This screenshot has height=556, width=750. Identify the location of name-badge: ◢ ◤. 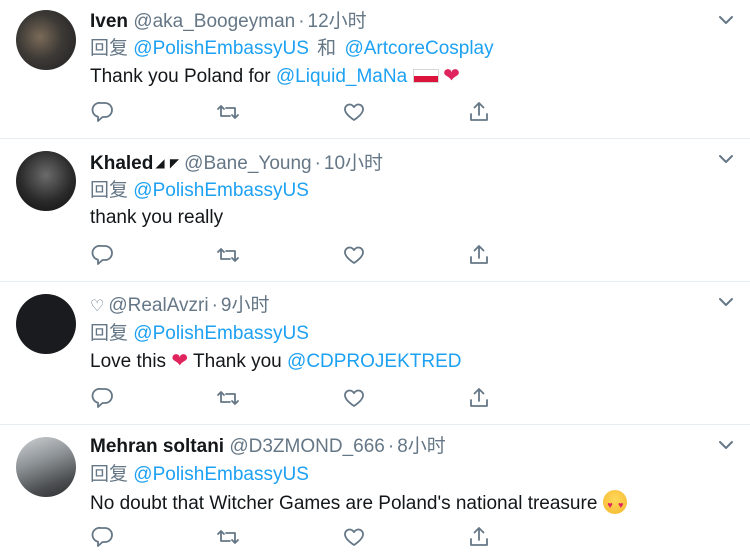
(168, 163).